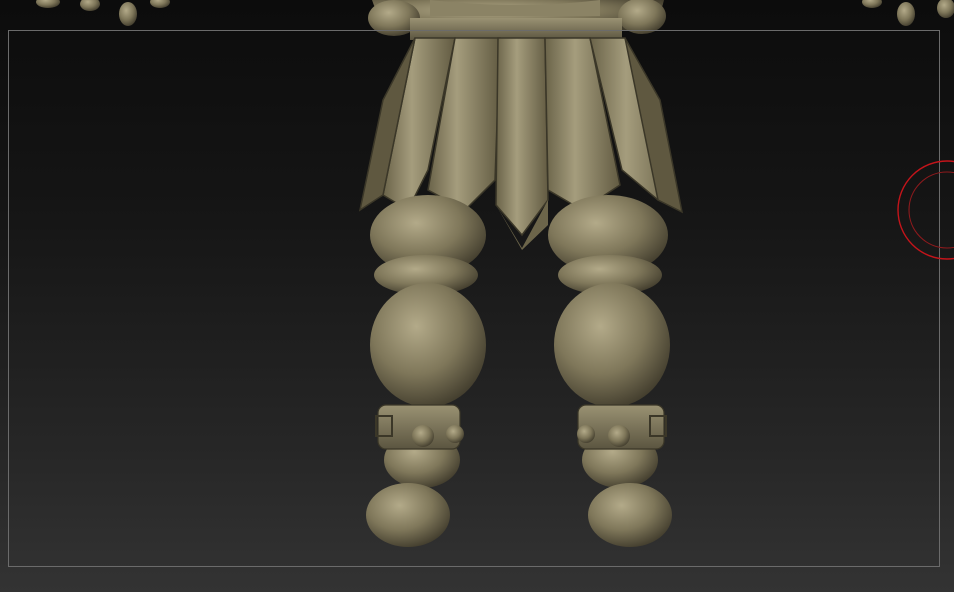  Describe the element at coordinates (925, 210) in the screenshot. I see `brush-cursor-icon` at that location.